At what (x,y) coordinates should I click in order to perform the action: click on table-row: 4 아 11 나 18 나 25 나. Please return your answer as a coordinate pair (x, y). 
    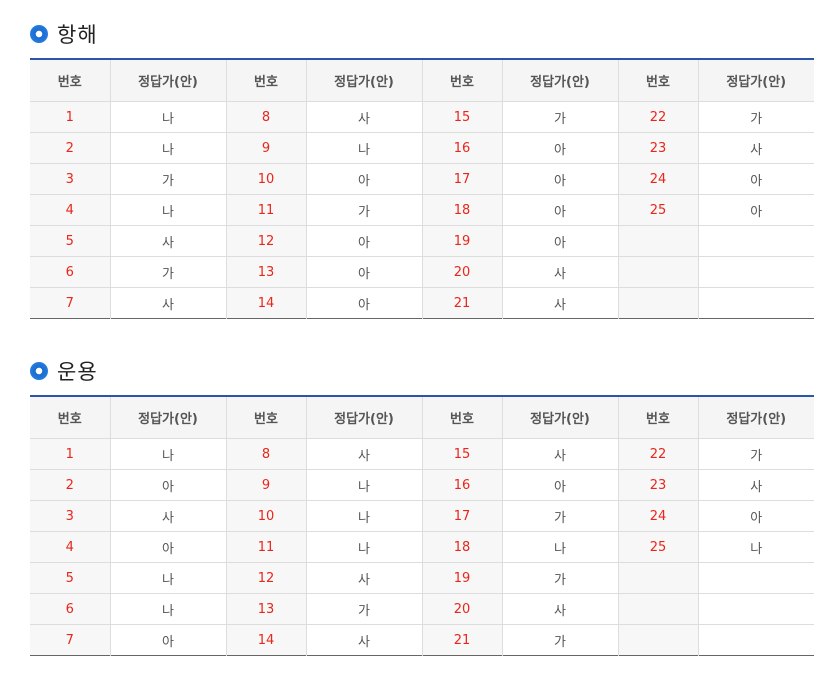
    Looking at the image, I should click on (422, 547).